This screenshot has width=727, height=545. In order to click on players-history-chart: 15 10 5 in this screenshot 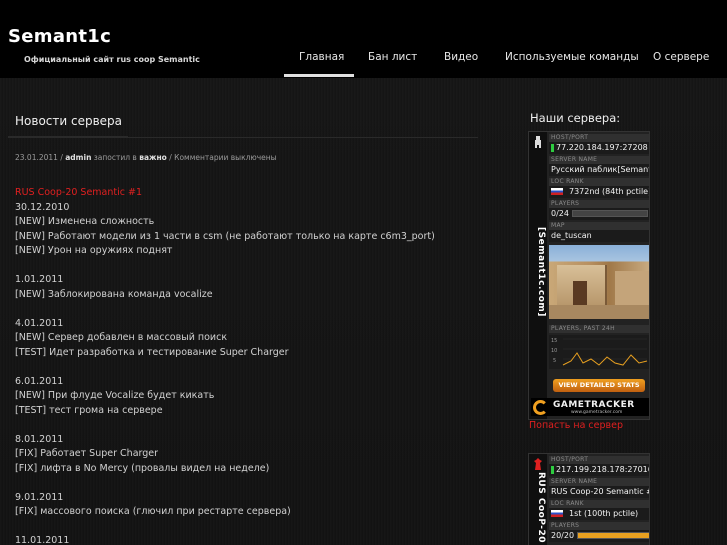, I will do `click(599, 352)`.